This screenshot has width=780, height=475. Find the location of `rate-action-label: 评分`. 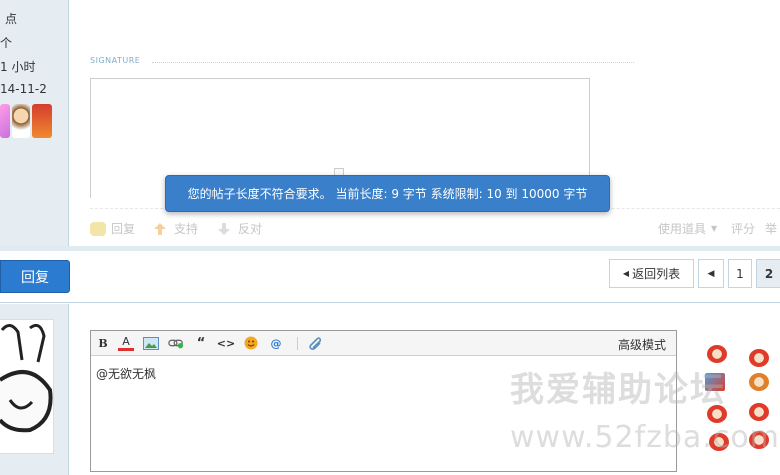

rate-action-label: 评分 is located at coordinates (743, 229).